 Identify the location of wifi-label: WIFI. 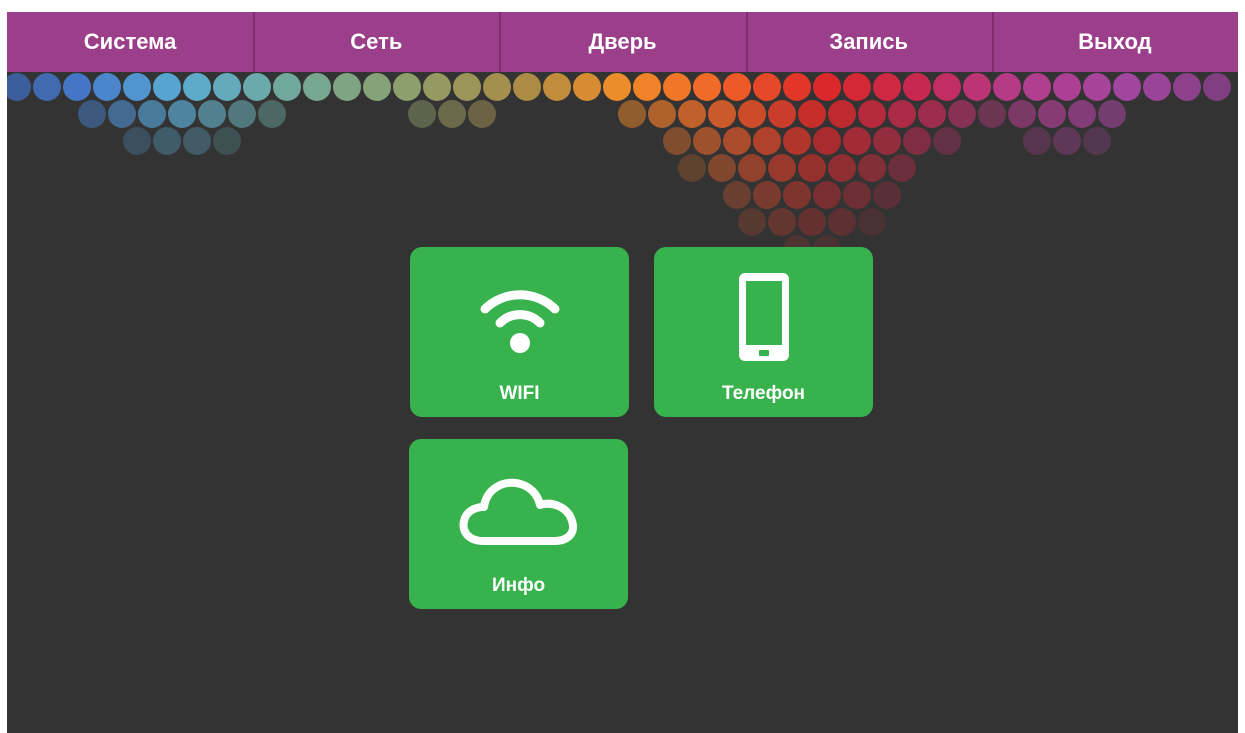
(519, 393).